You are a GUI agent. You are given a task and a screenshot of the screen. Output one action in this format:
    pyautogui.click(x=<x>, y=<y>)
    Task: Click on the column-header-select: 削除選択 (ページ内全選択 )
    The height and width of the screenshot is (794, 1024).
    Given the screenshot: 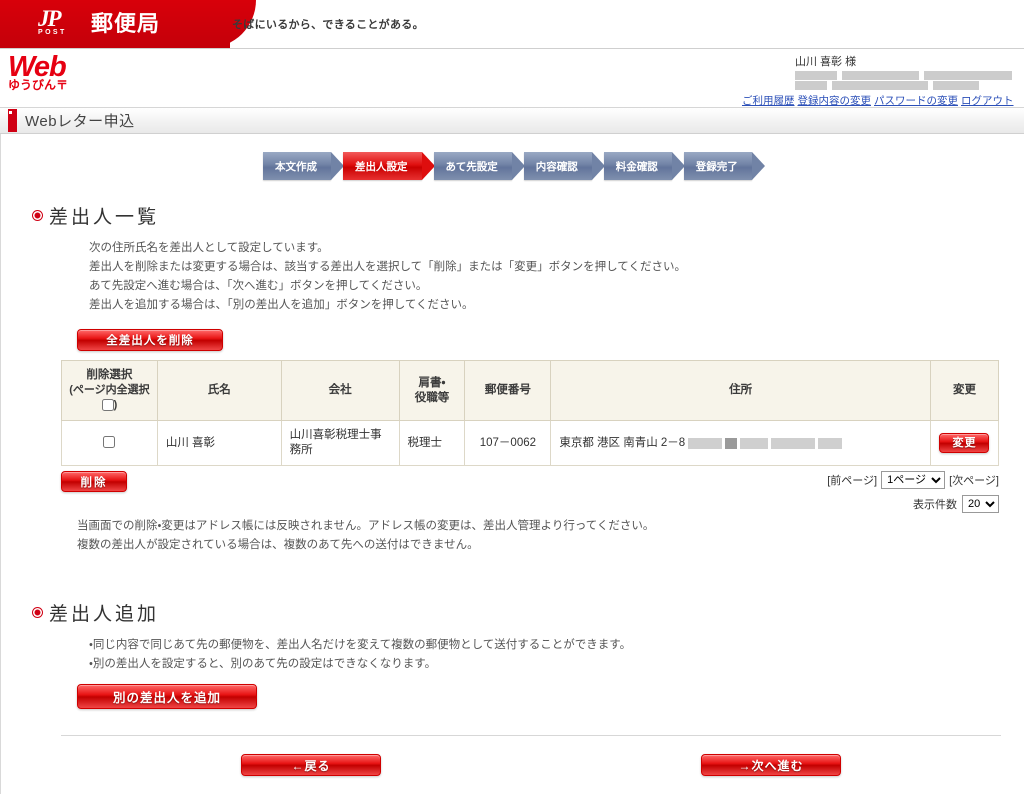 What is the action you would take?
    pyautogui.click(x=109, y=390)
    